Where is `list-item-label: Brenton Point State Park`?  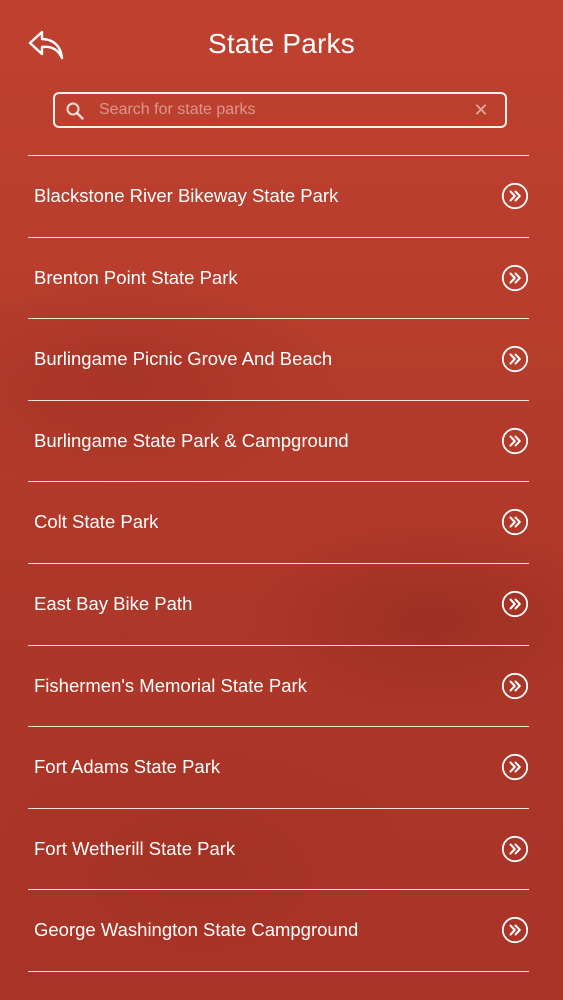
list-item-label: Brenton Point State Park is located at coordinates (136, 277).